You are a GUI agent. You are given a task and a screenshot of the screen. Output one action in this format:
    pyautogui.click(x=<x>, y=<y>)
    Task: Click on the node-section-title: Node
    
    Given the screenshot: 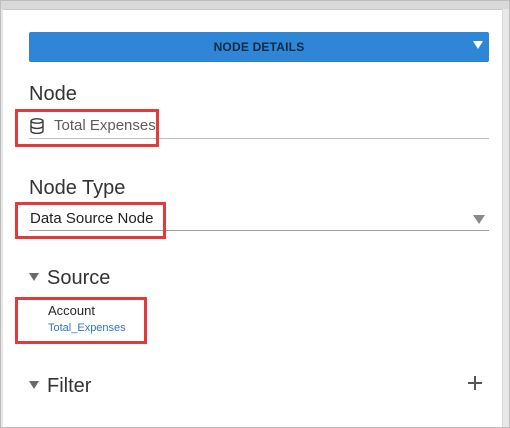 What is the action you would take?
    pyautogui.click(x=53, y=94)
    